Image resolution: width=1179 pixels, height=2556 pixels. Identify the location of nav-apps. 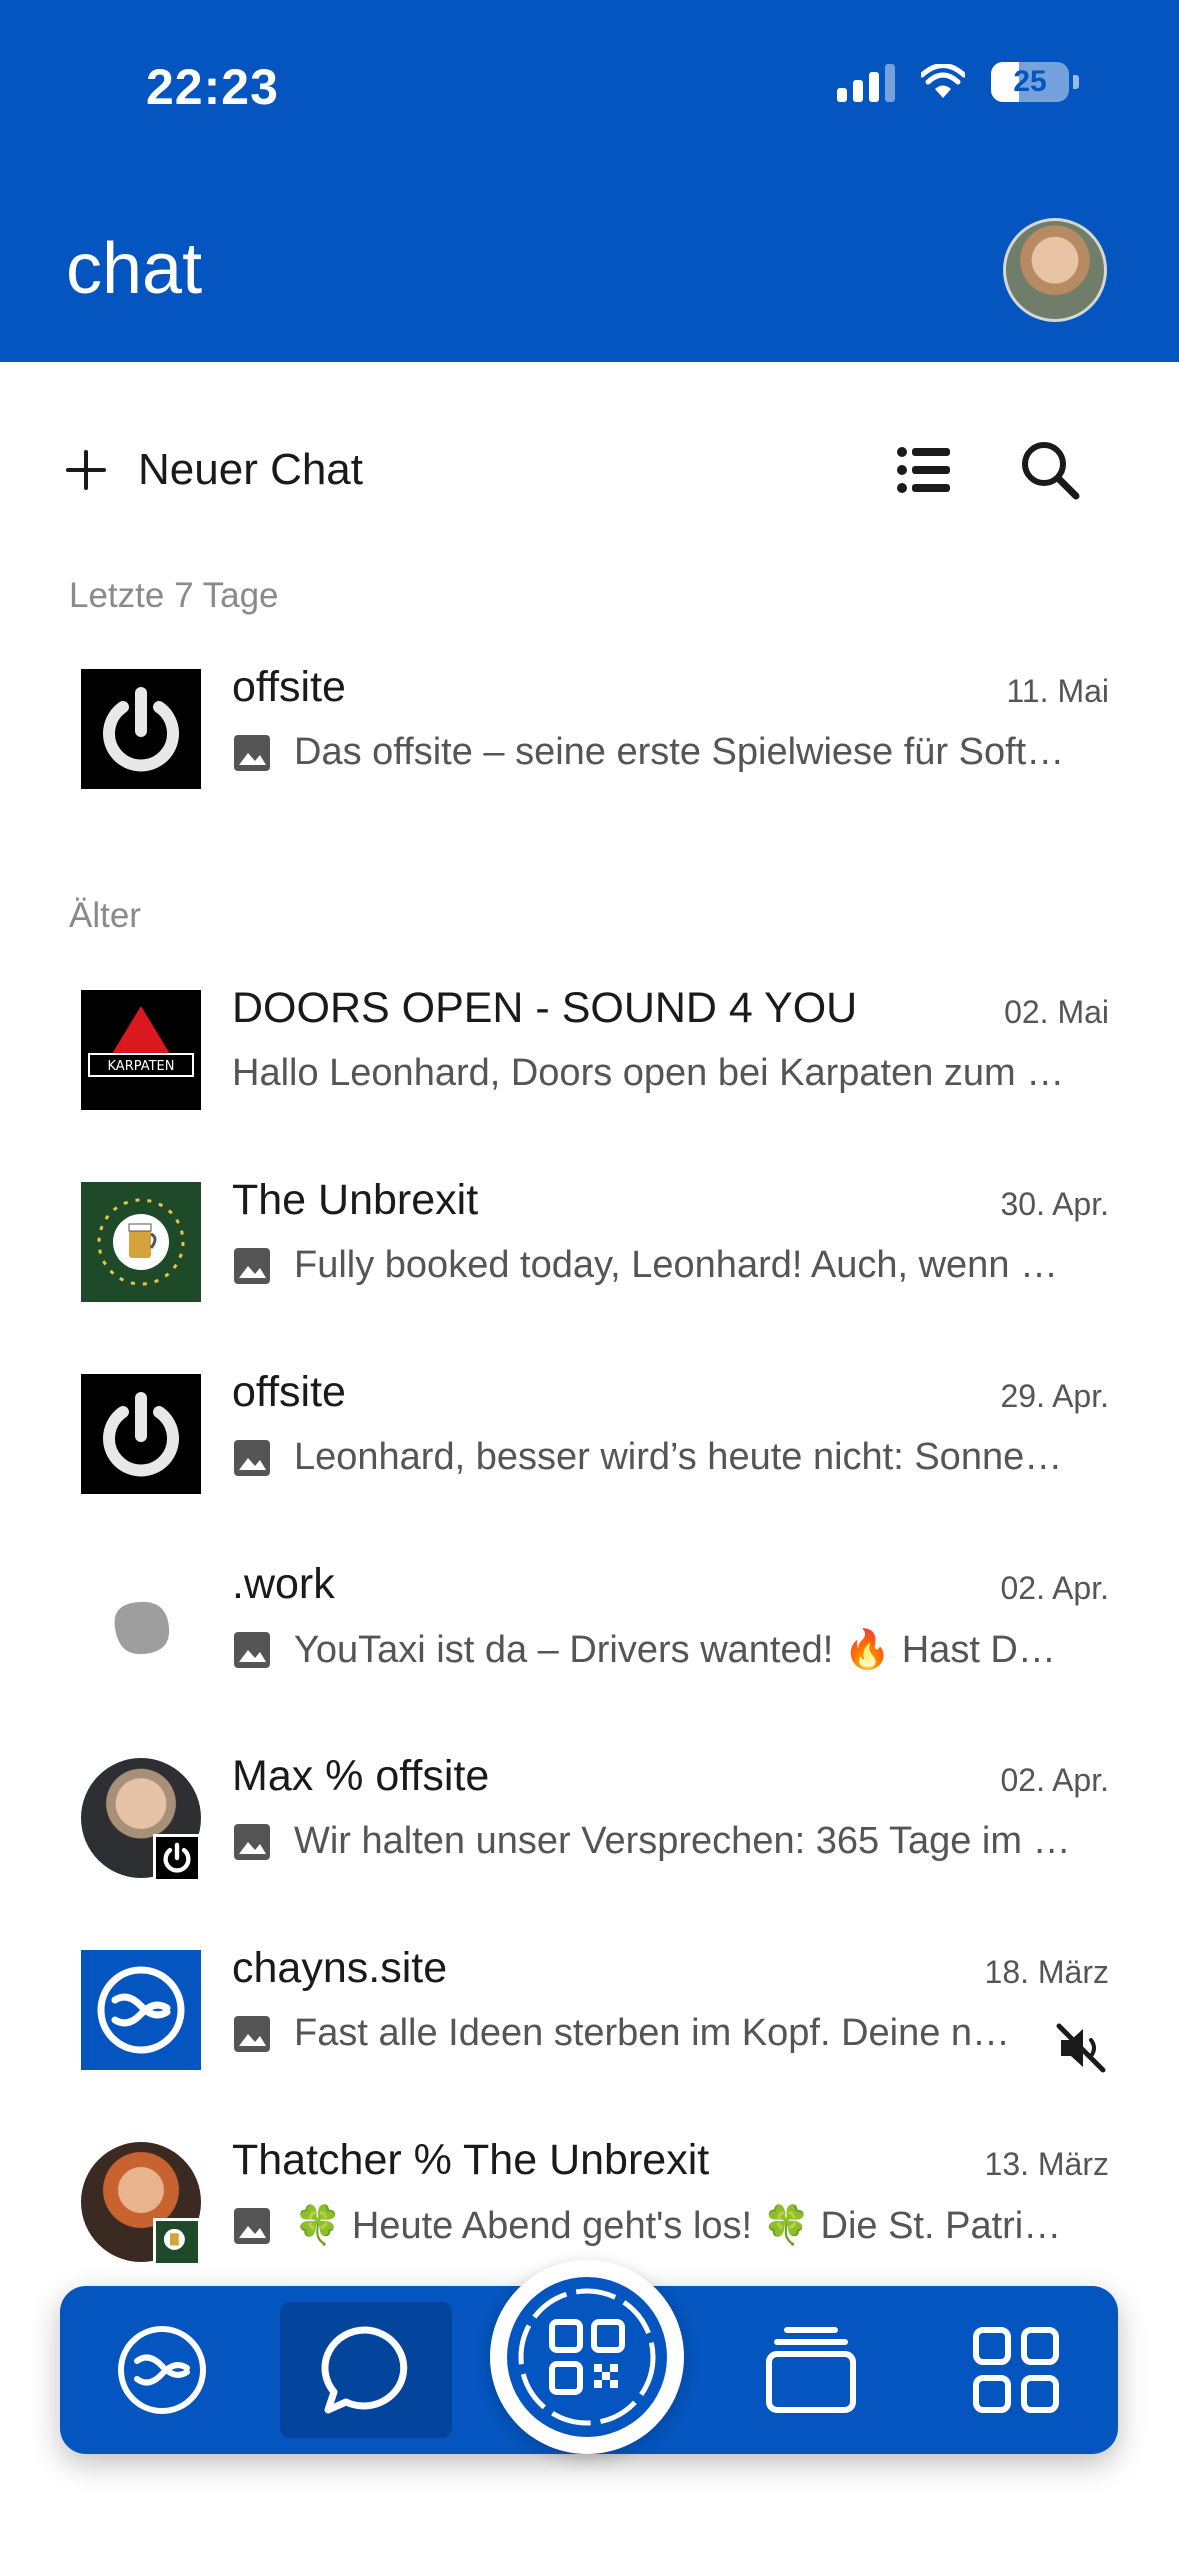
(1016, 2370).